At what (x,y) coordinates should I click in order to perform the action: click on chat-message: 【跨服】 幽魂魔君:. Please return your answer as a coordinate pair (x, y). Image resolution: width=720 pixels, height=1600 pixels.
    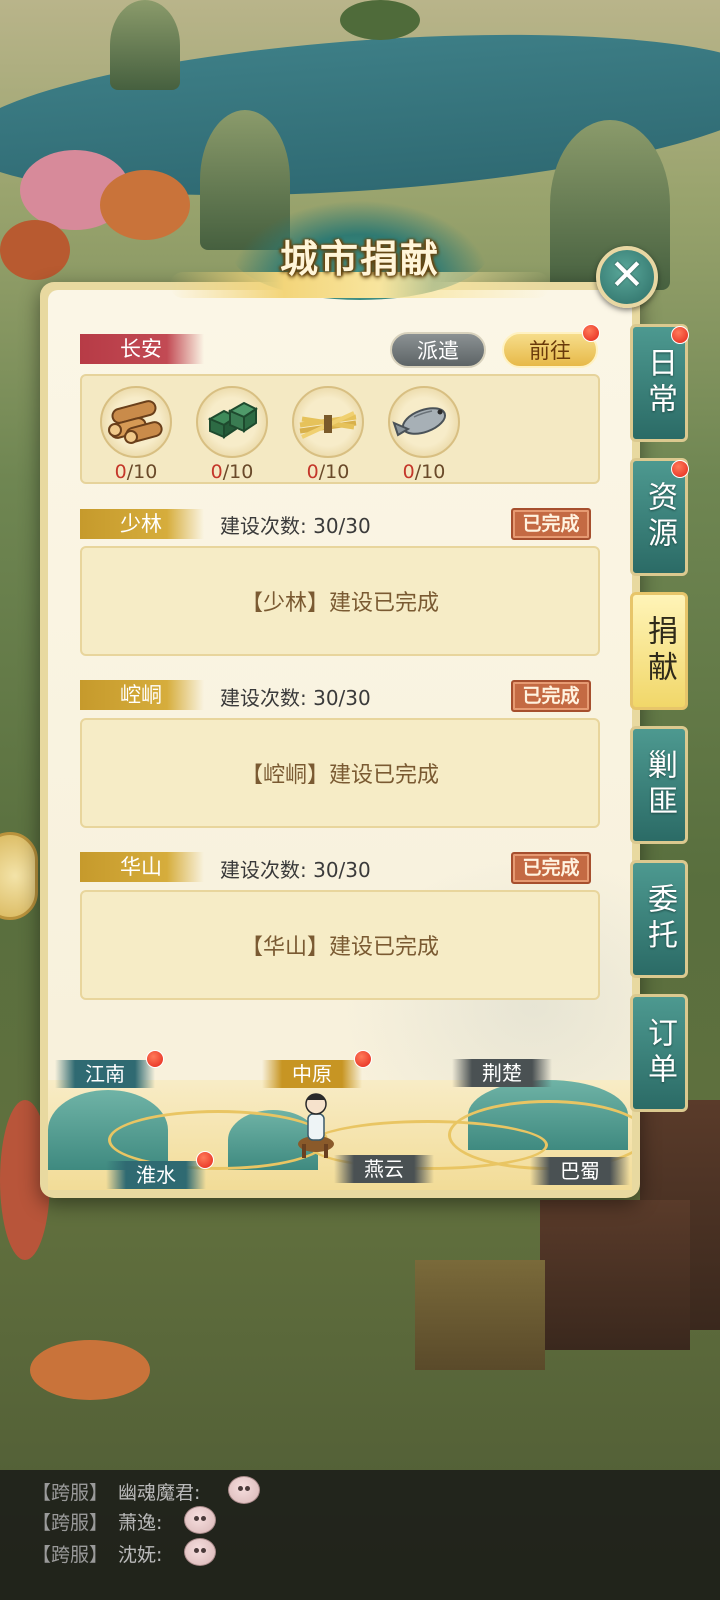
    Looking at the image, I should click on (116, 1491).